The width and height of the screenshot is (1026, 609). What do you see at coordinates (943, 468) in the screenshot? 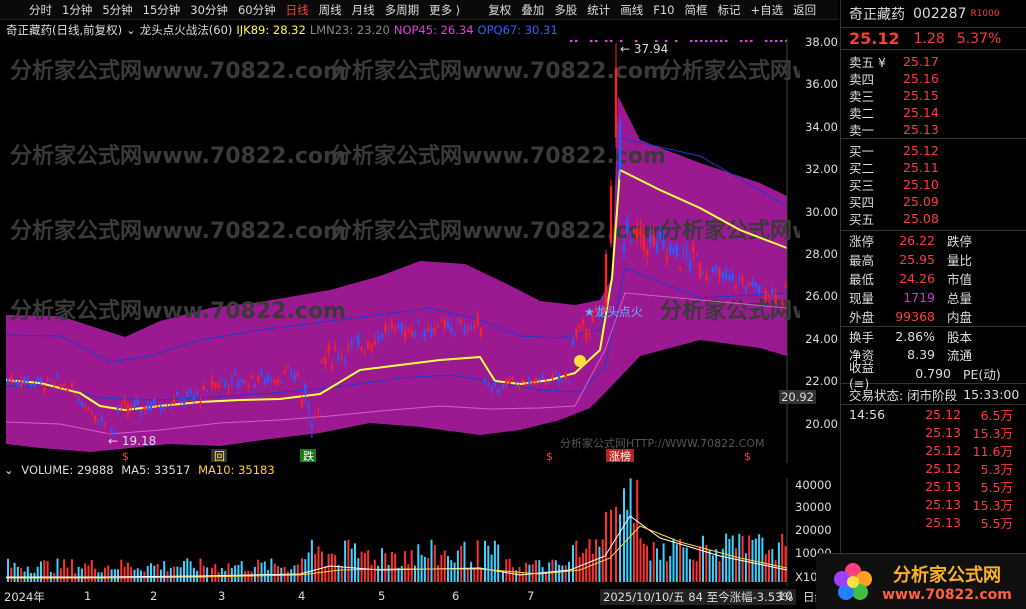
I see `tick-price: 25.12` at bounding box center [943, 468].